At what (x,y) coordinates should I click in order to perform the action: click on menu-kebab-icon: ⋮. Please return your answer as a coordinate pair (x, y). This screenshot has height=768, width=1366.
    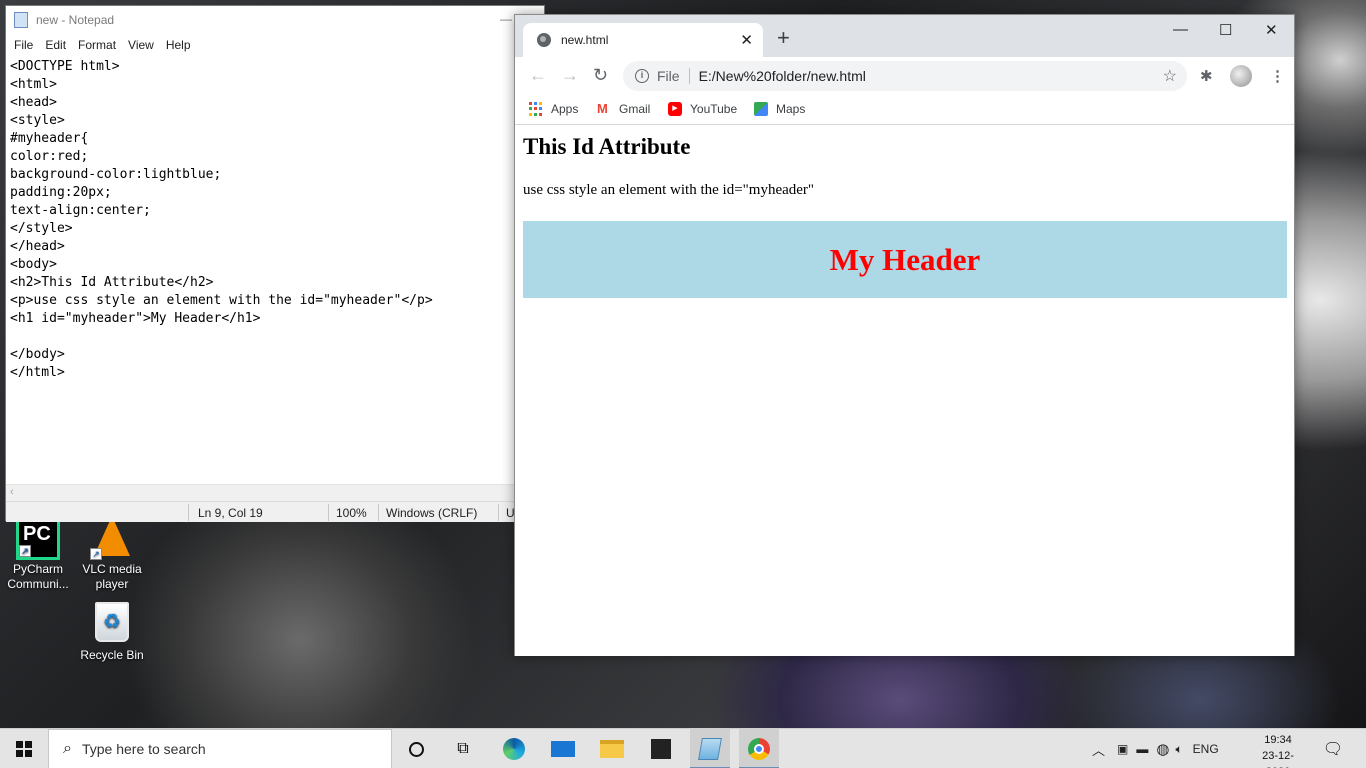
    Looking at the image, I should click on (1277, 76).